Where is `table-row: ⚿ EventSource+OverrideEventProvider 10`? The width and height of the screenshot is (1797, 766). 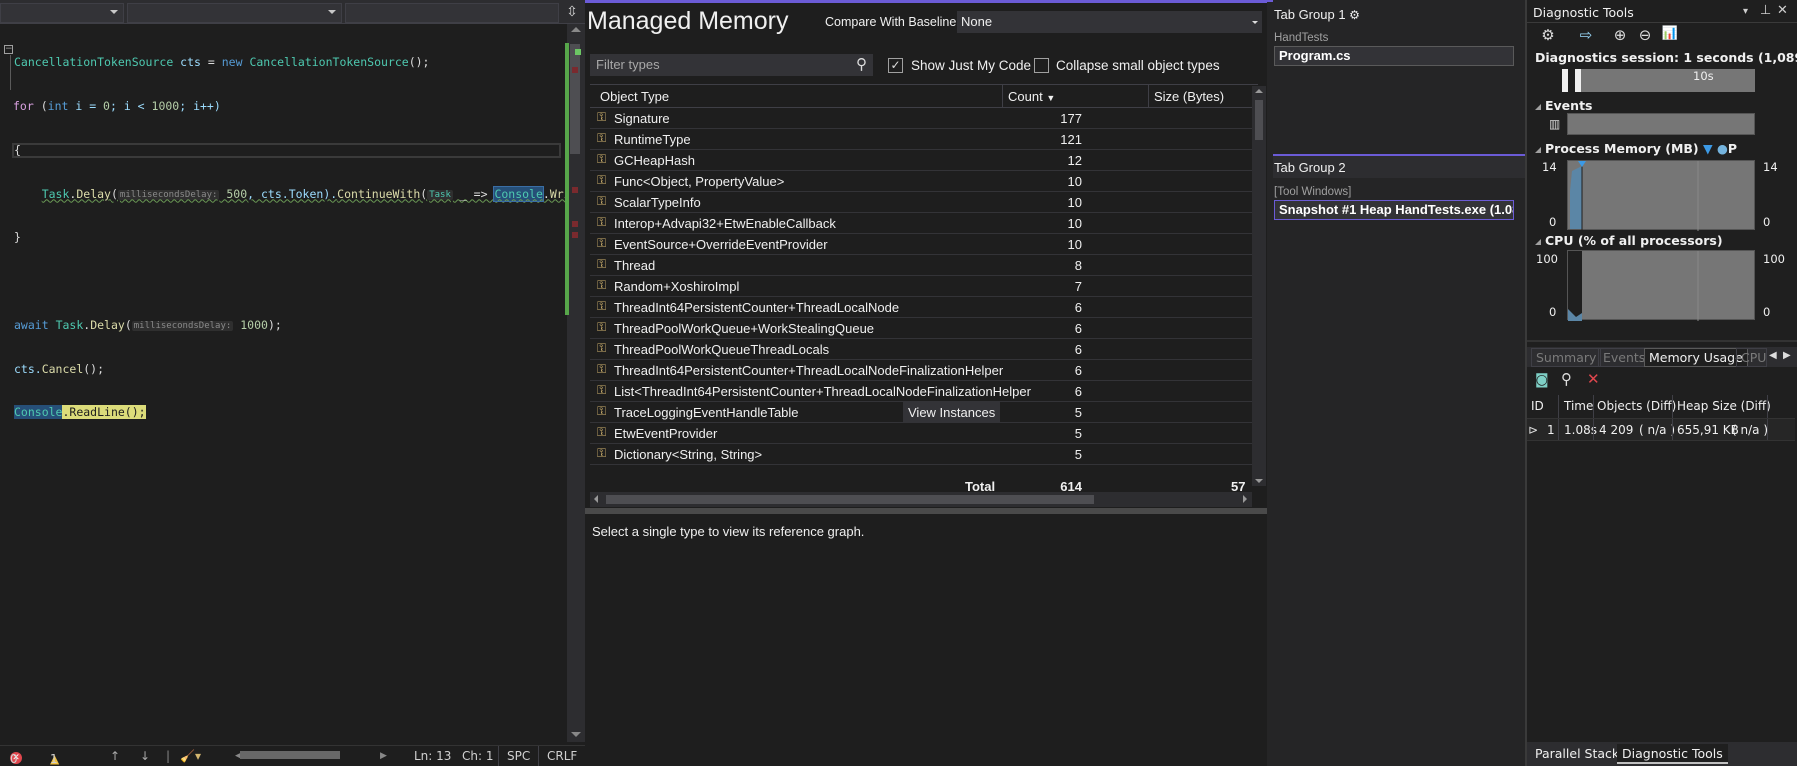
table-row: ⚿ EventSource+OverrideEventProvider 10 is located at coordinates (924, 244).